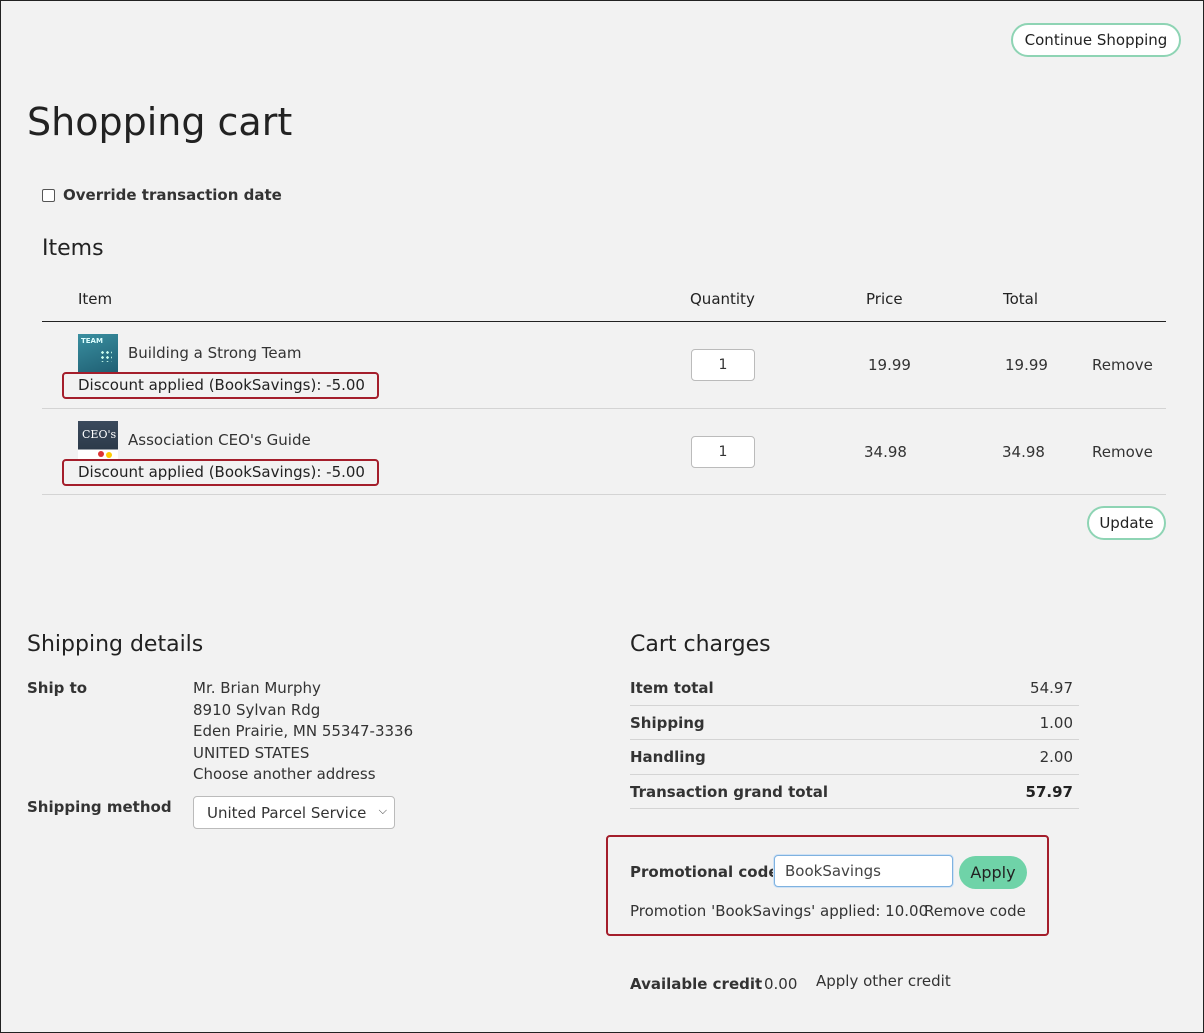  What do you see at coordinates (287, 812) in the screenshot?
I see `shipping-method-value: United Parcel Service` at bounding box center [287, 812].